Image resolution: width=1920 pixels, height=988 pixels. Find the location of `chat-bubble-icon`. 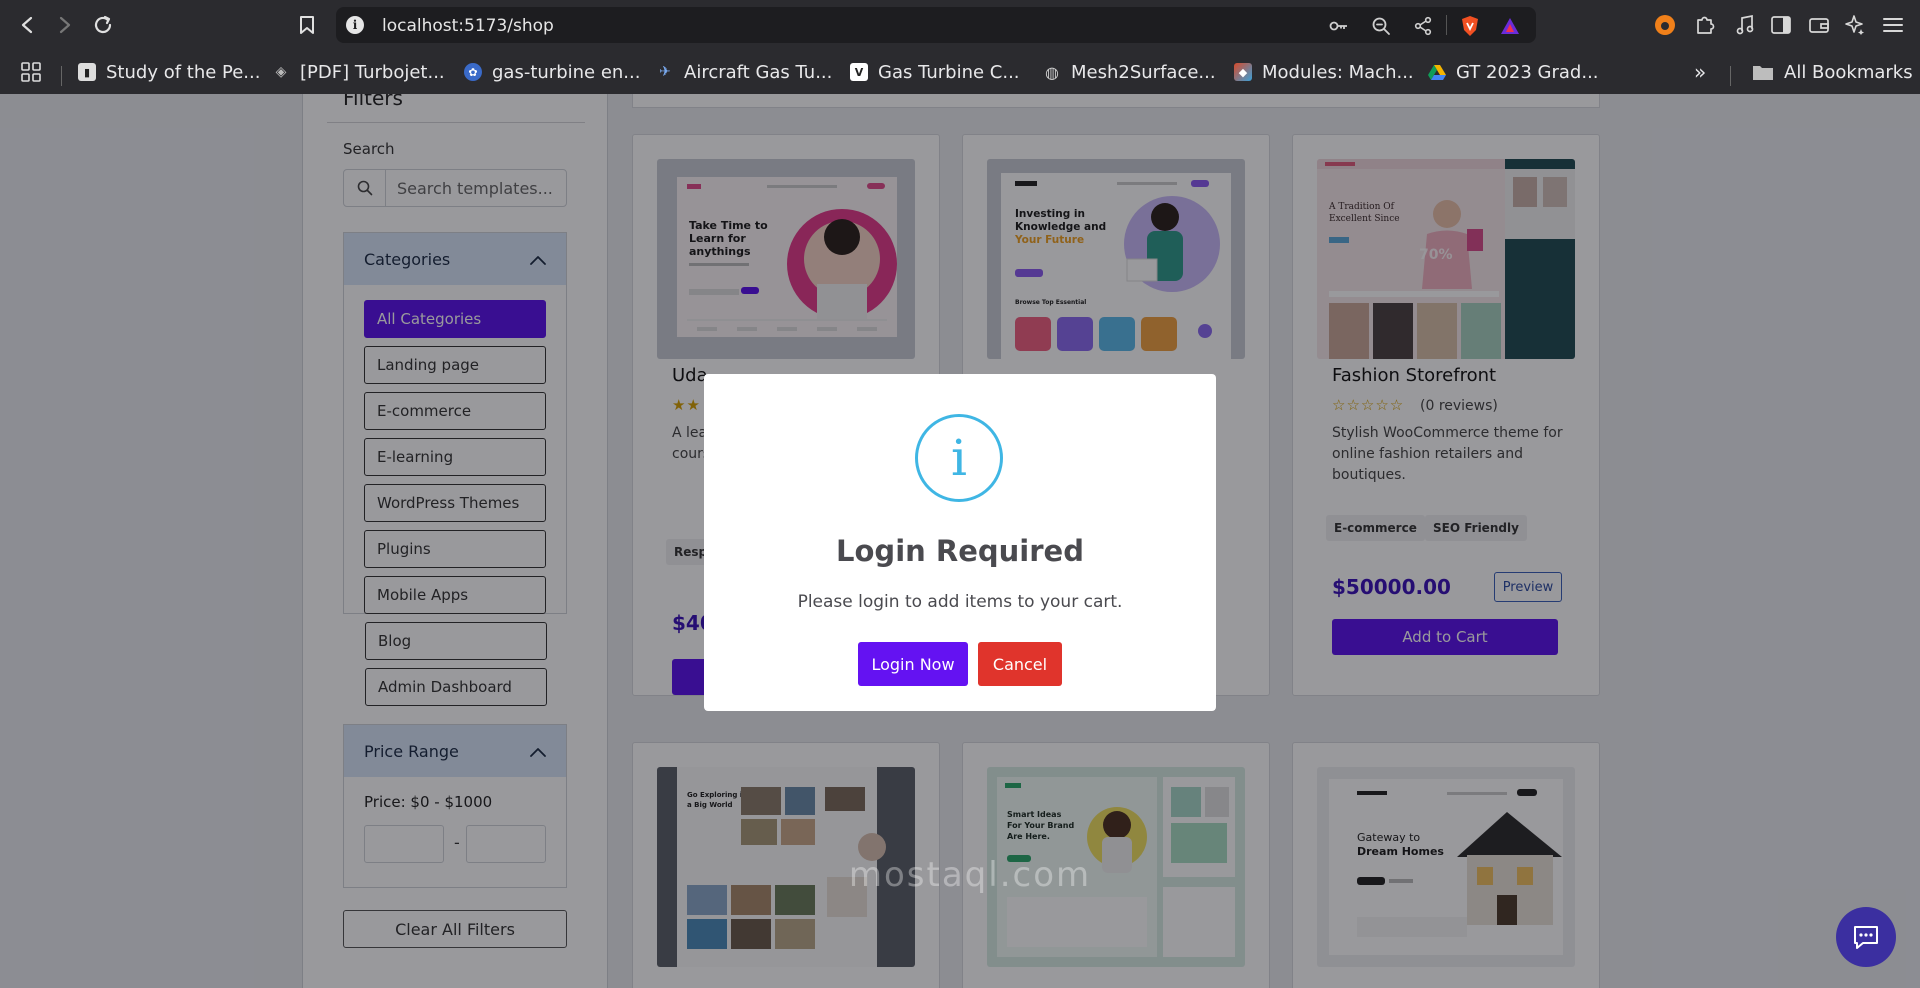

chat-bubble-icon is located at coordinates (1866, 937).